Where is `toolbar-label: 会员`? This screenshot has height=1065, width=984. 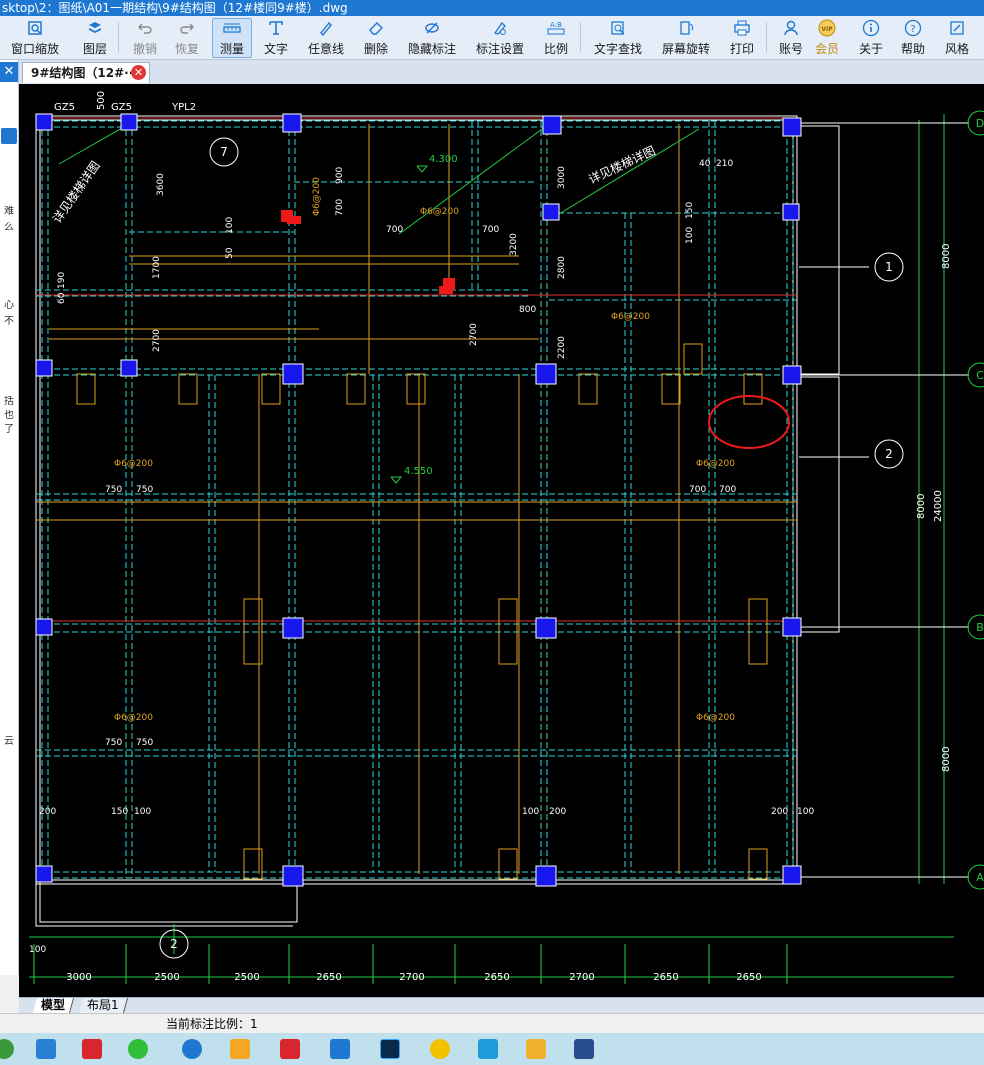
toolbar-label: 会员 is located at coordinates (826, 49).